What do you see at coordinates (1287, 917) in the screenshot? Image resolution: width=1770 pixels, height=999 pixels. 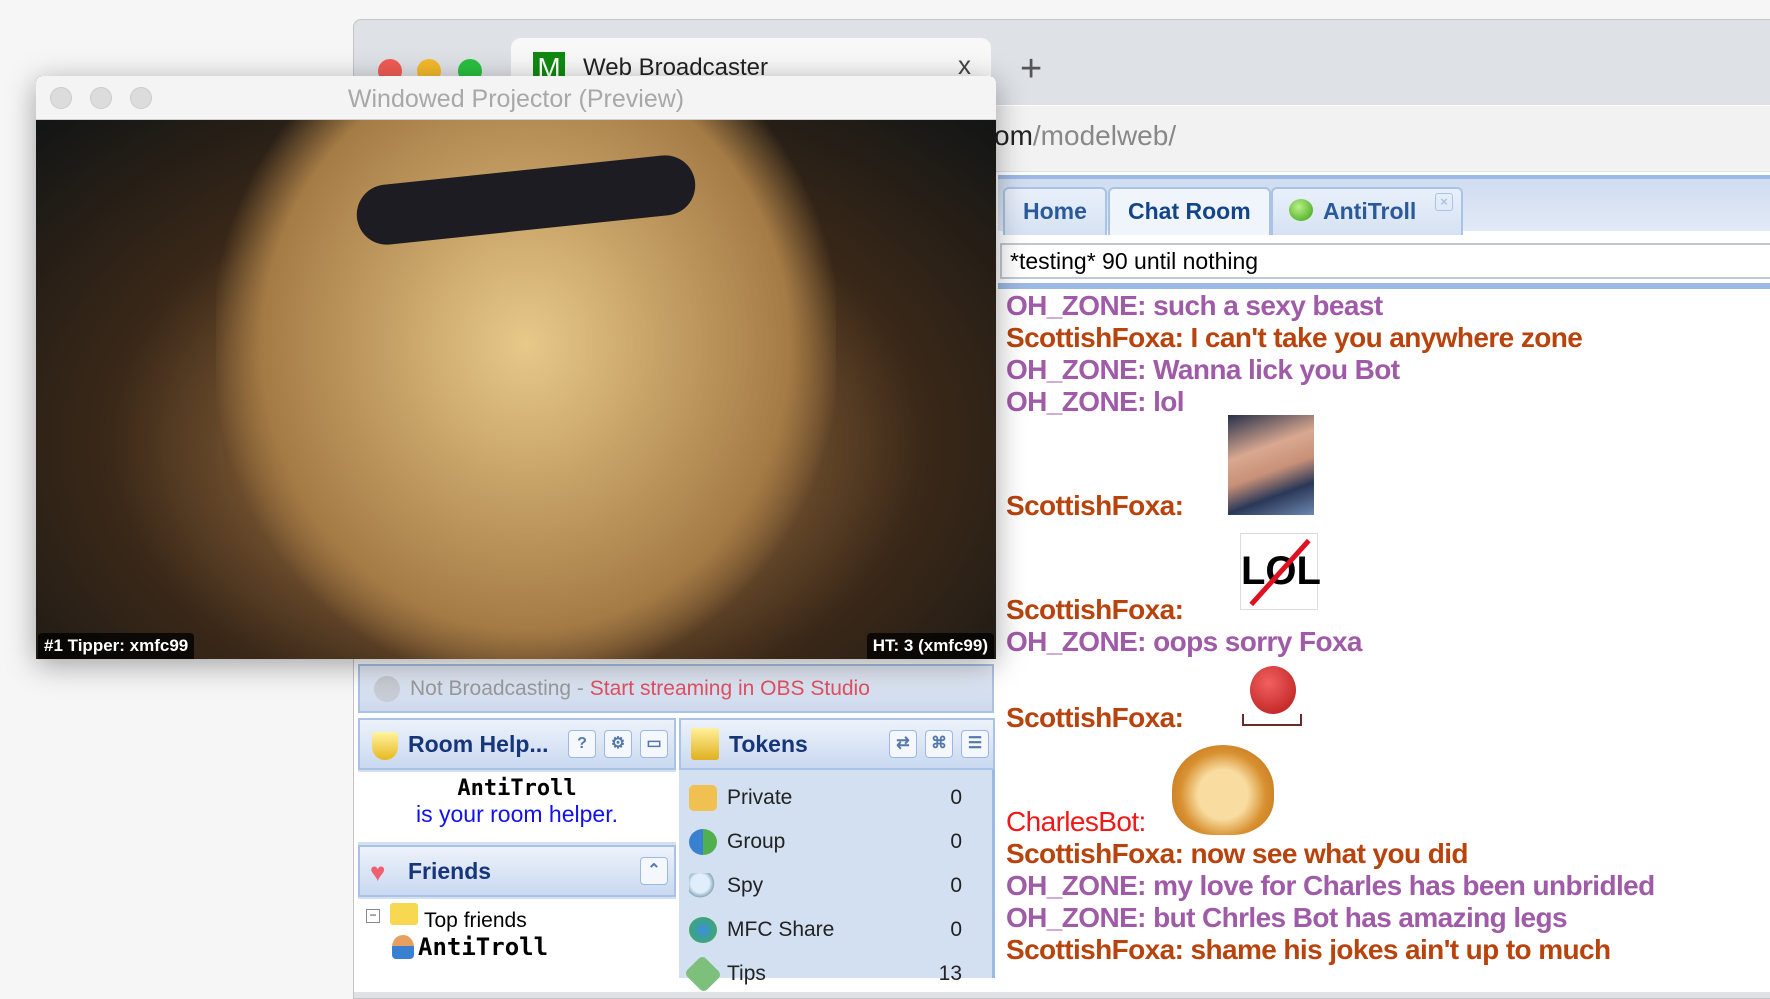 I see `chat-message: OH_ZONE: but Chrles Bot has amazing legs` at bounding box center [1287, 917].